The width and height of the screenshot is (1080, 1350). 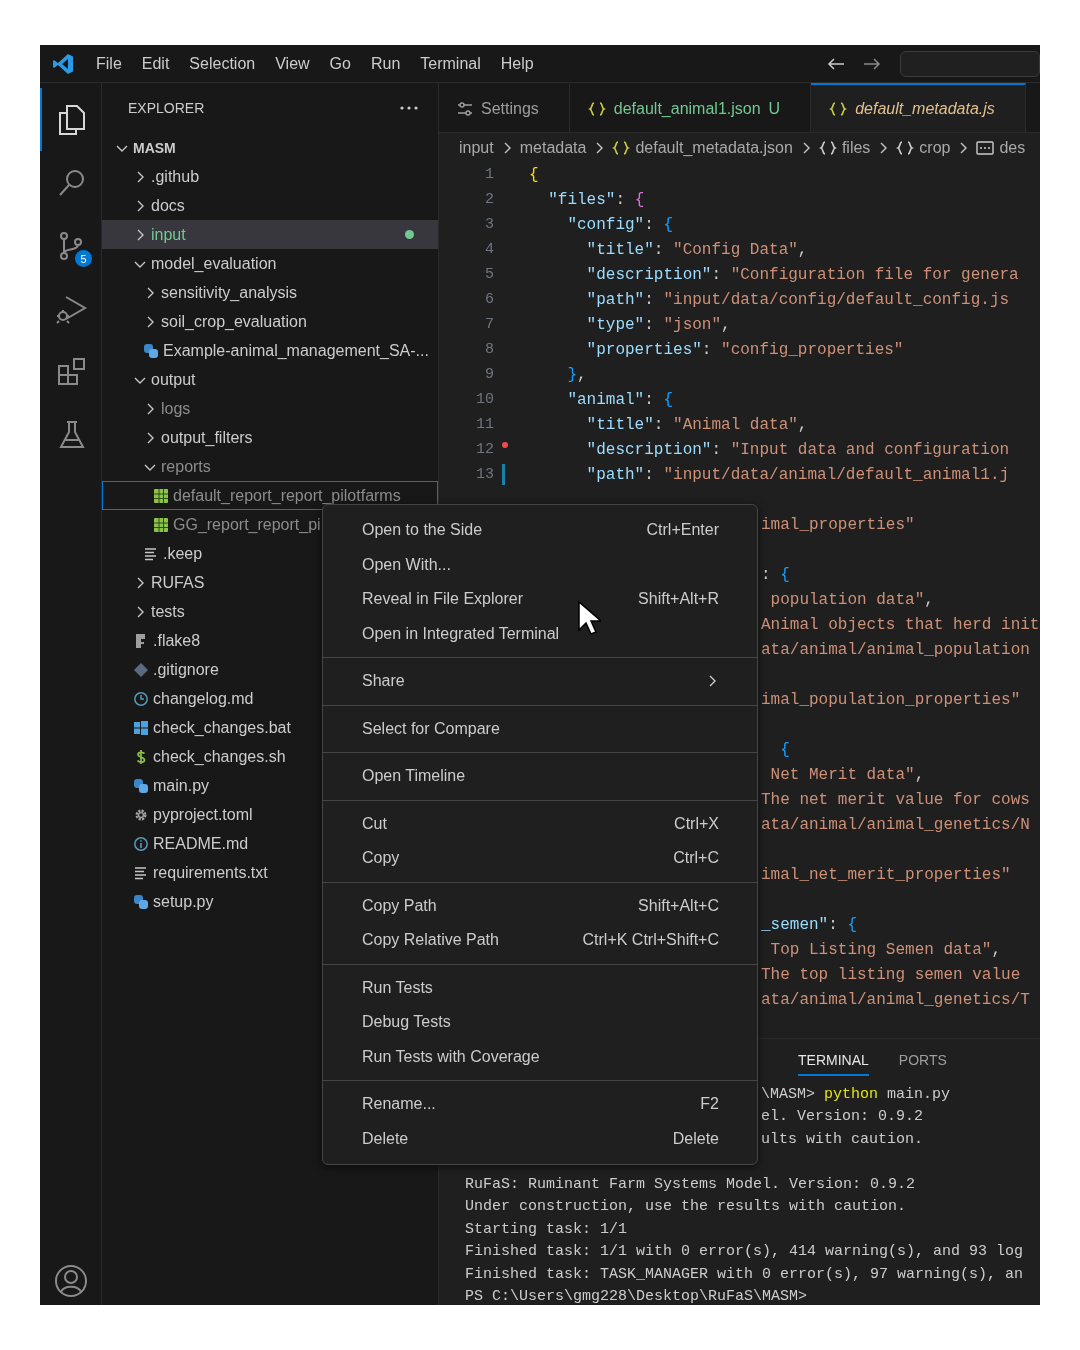 I want to click on breadcrumb-item: metadata, so click(x=553, y=147).